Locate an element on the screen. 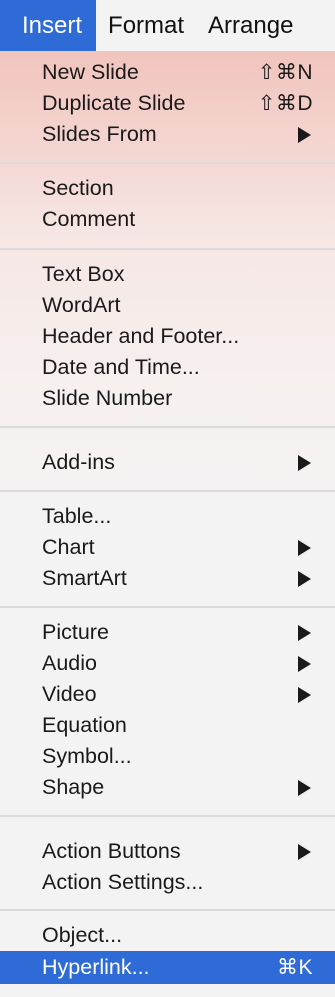 The image size is (335, 997). menu-item-chart: Chart is located at coordinates (167, 547).